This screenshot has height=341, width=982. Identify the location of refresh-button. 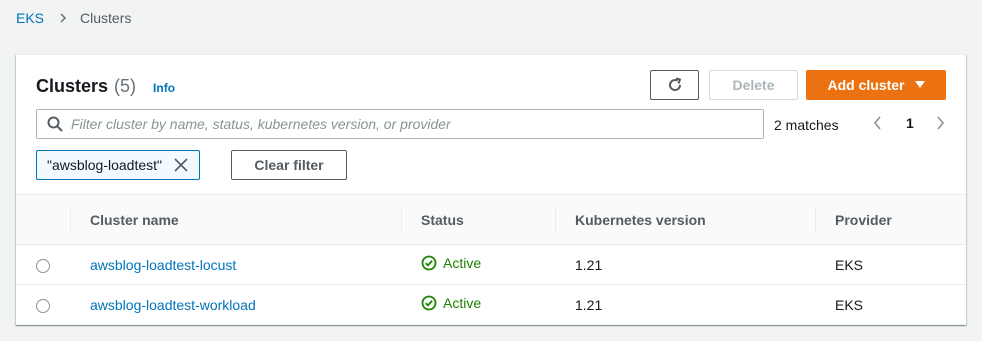
(674, 85).